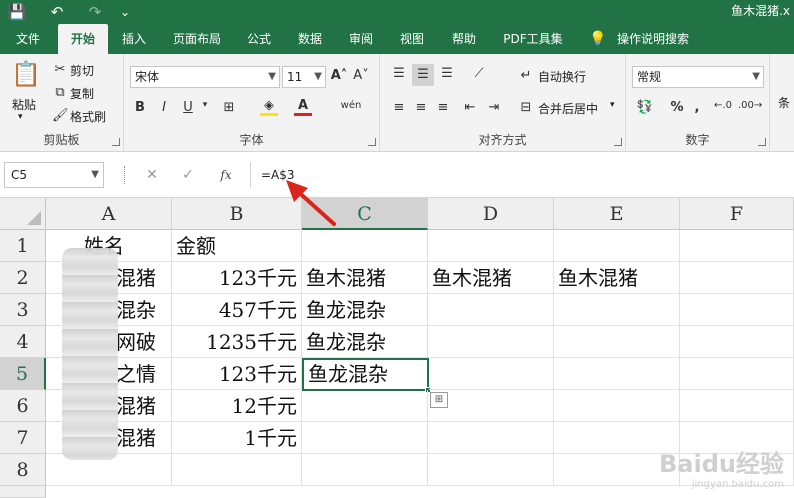 This screenshot has width=794, height=498. Describe the element at coordinates (134, 39) in the screenshot. I see `tab-insert: 插入` at that location.